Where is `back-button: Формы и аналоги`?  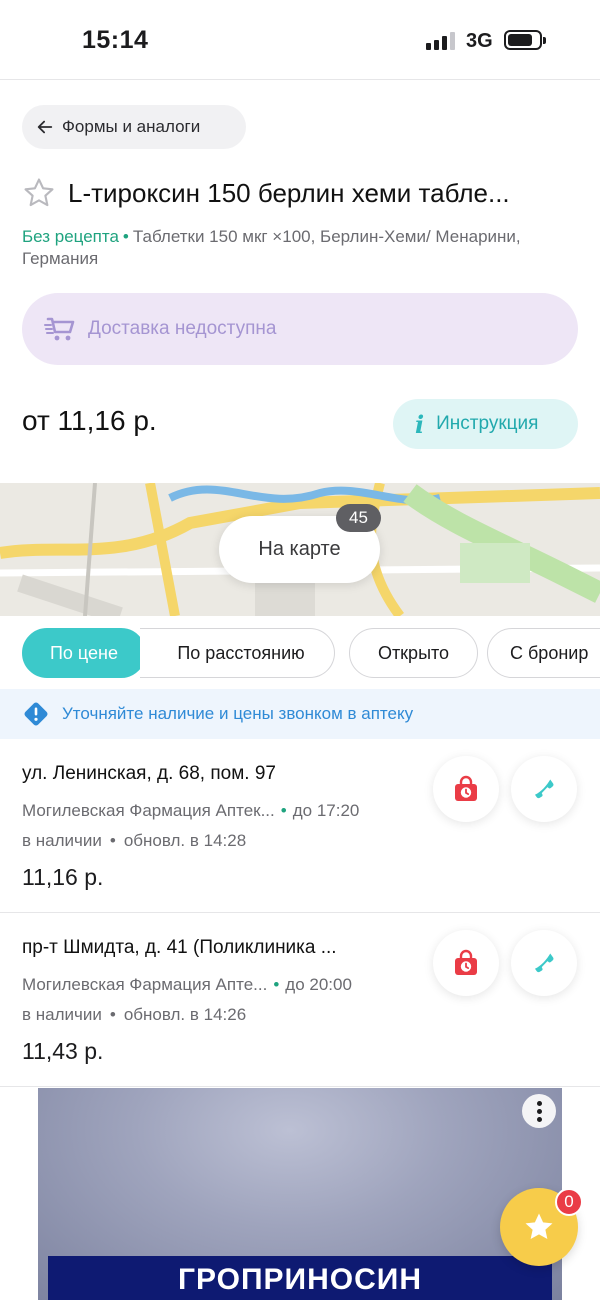 back-button: Формы и аналоги is located at coordinates (134, 127).